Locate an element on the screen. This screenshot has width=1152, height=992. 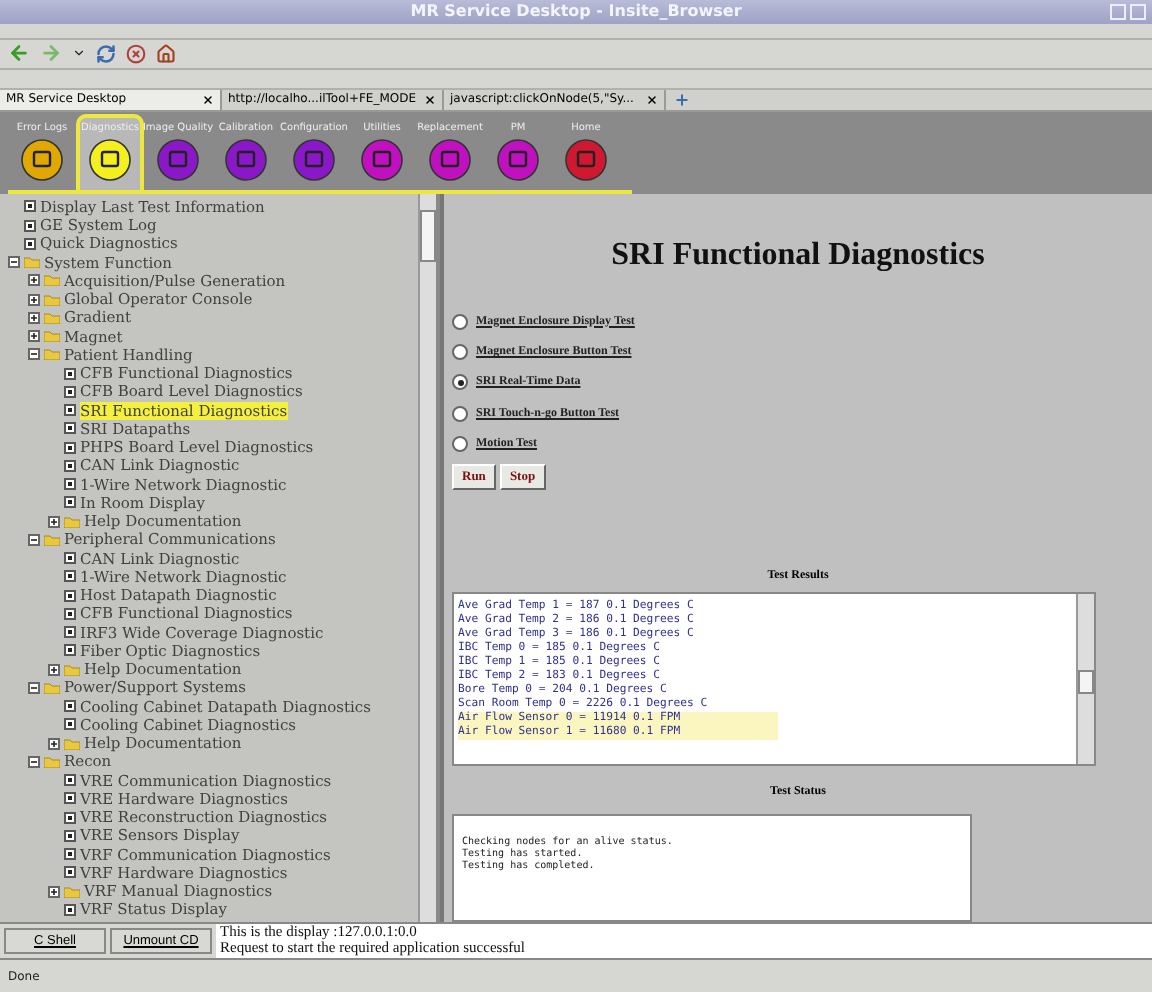
window-title: MR Service Desktop - Insite_Browser is located at coordinates (576, 11).